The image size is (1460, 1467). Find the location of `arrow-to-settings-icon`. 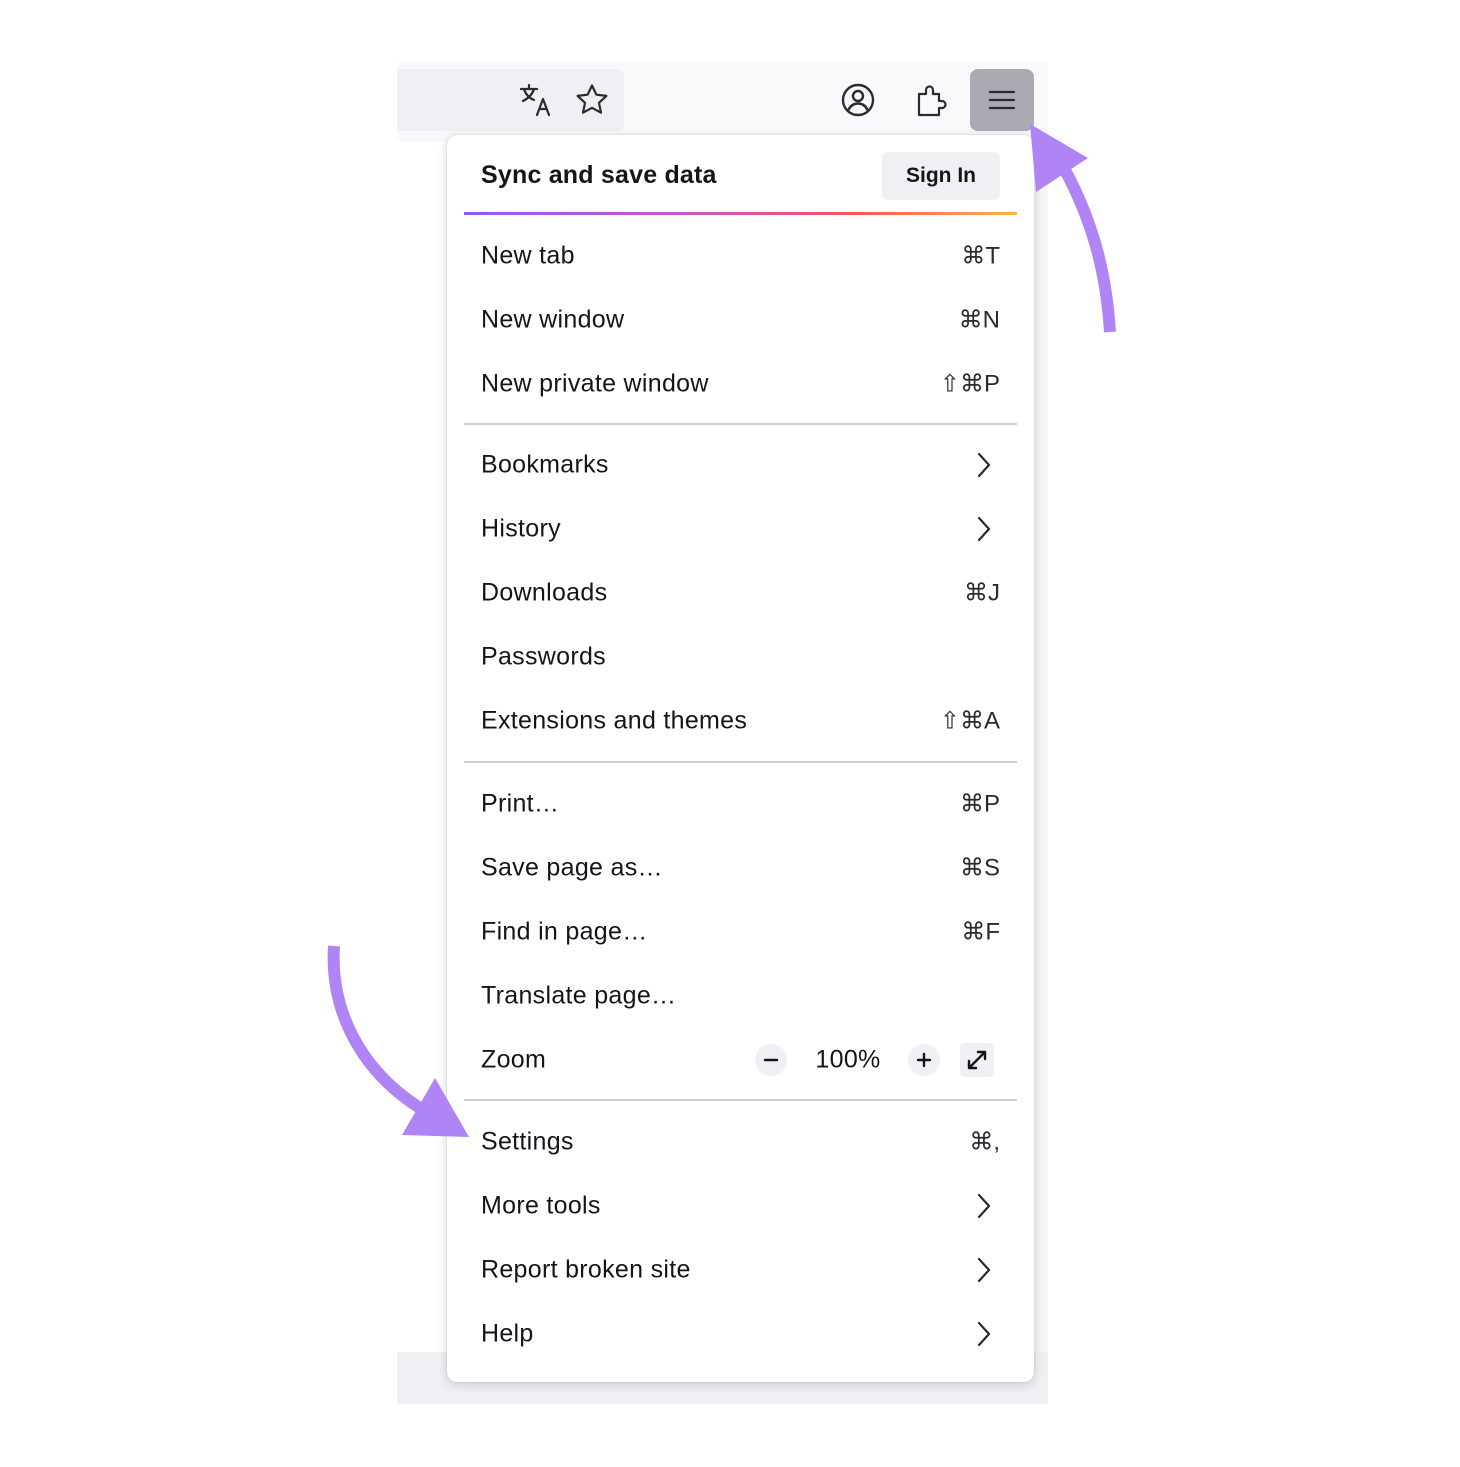

arrow-to-settings-icon is located at coordinates (398, 1041).